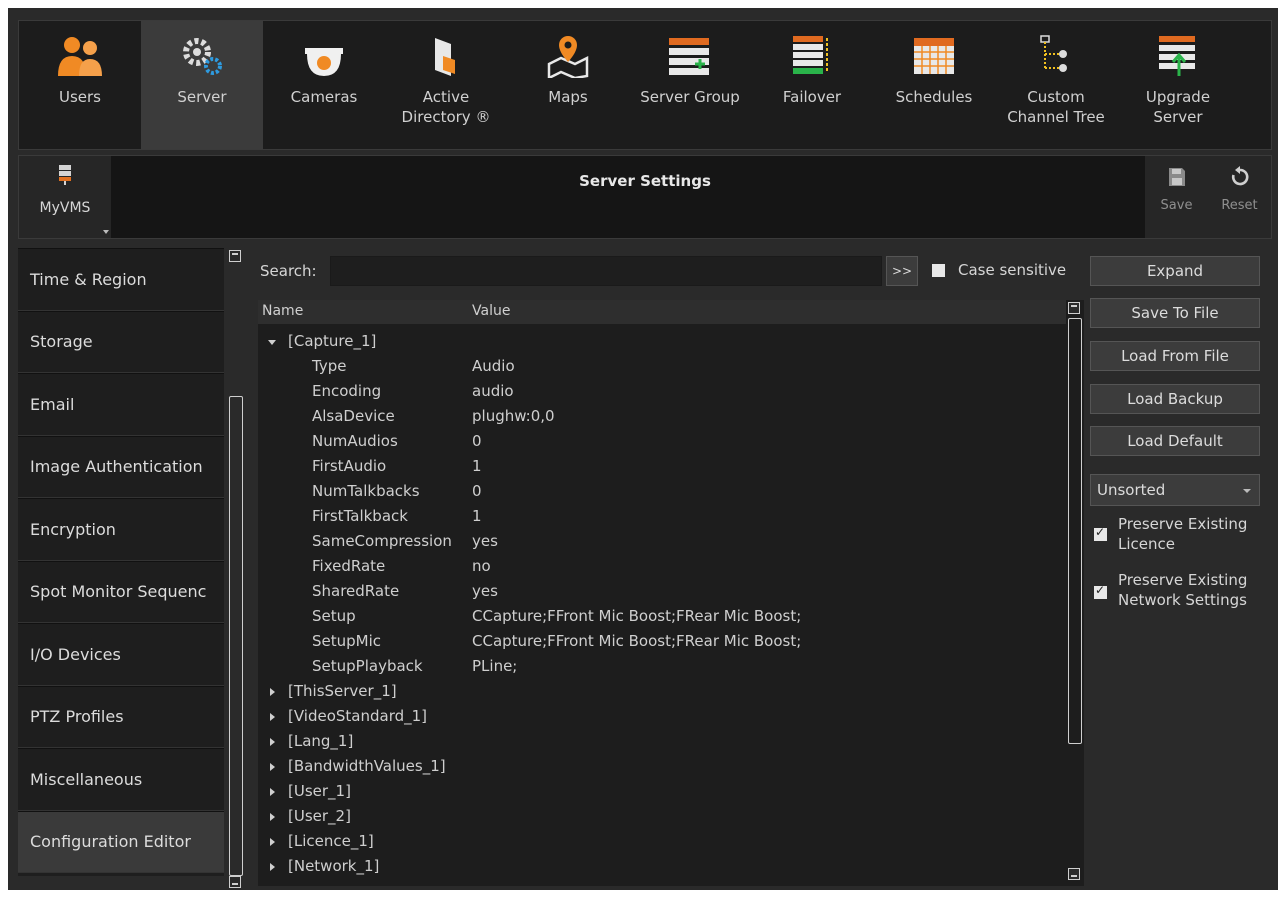 The height and width of the screenshot is (898, 1282). What do you see at coordinates (481, 566) in the screenshot?
I see `tree-entry-value: no` at bounding box center [481, 566].